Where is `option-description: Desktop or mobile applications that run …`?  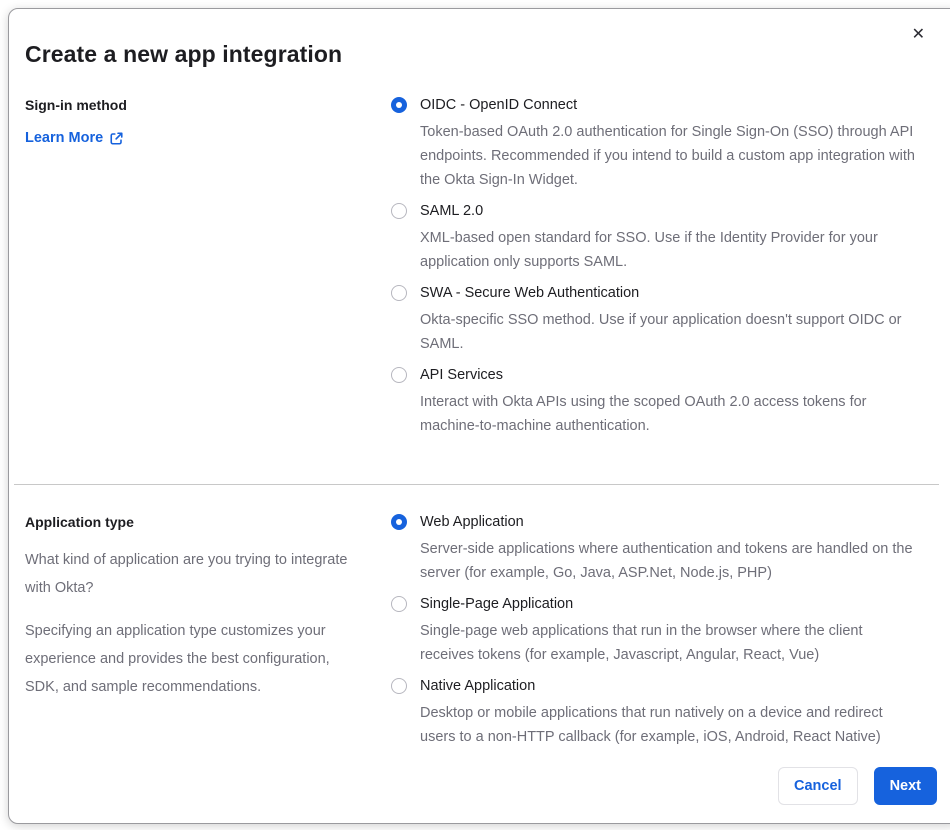 option-description: Desktop or mobile applications that run … is located at coordinates (651, 725).